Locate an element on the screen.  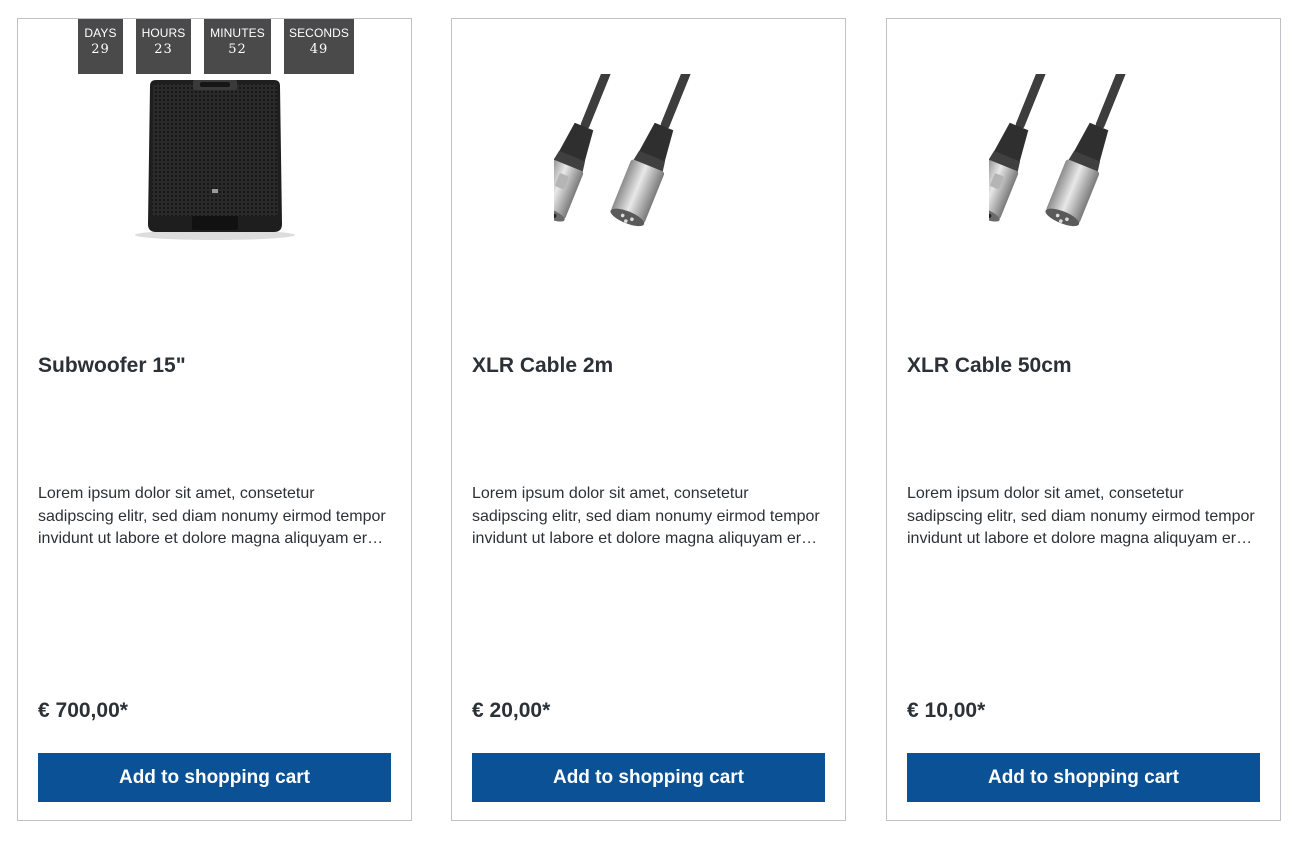
countdown-days: DAYS 29 is located at coordinates (100, 46).